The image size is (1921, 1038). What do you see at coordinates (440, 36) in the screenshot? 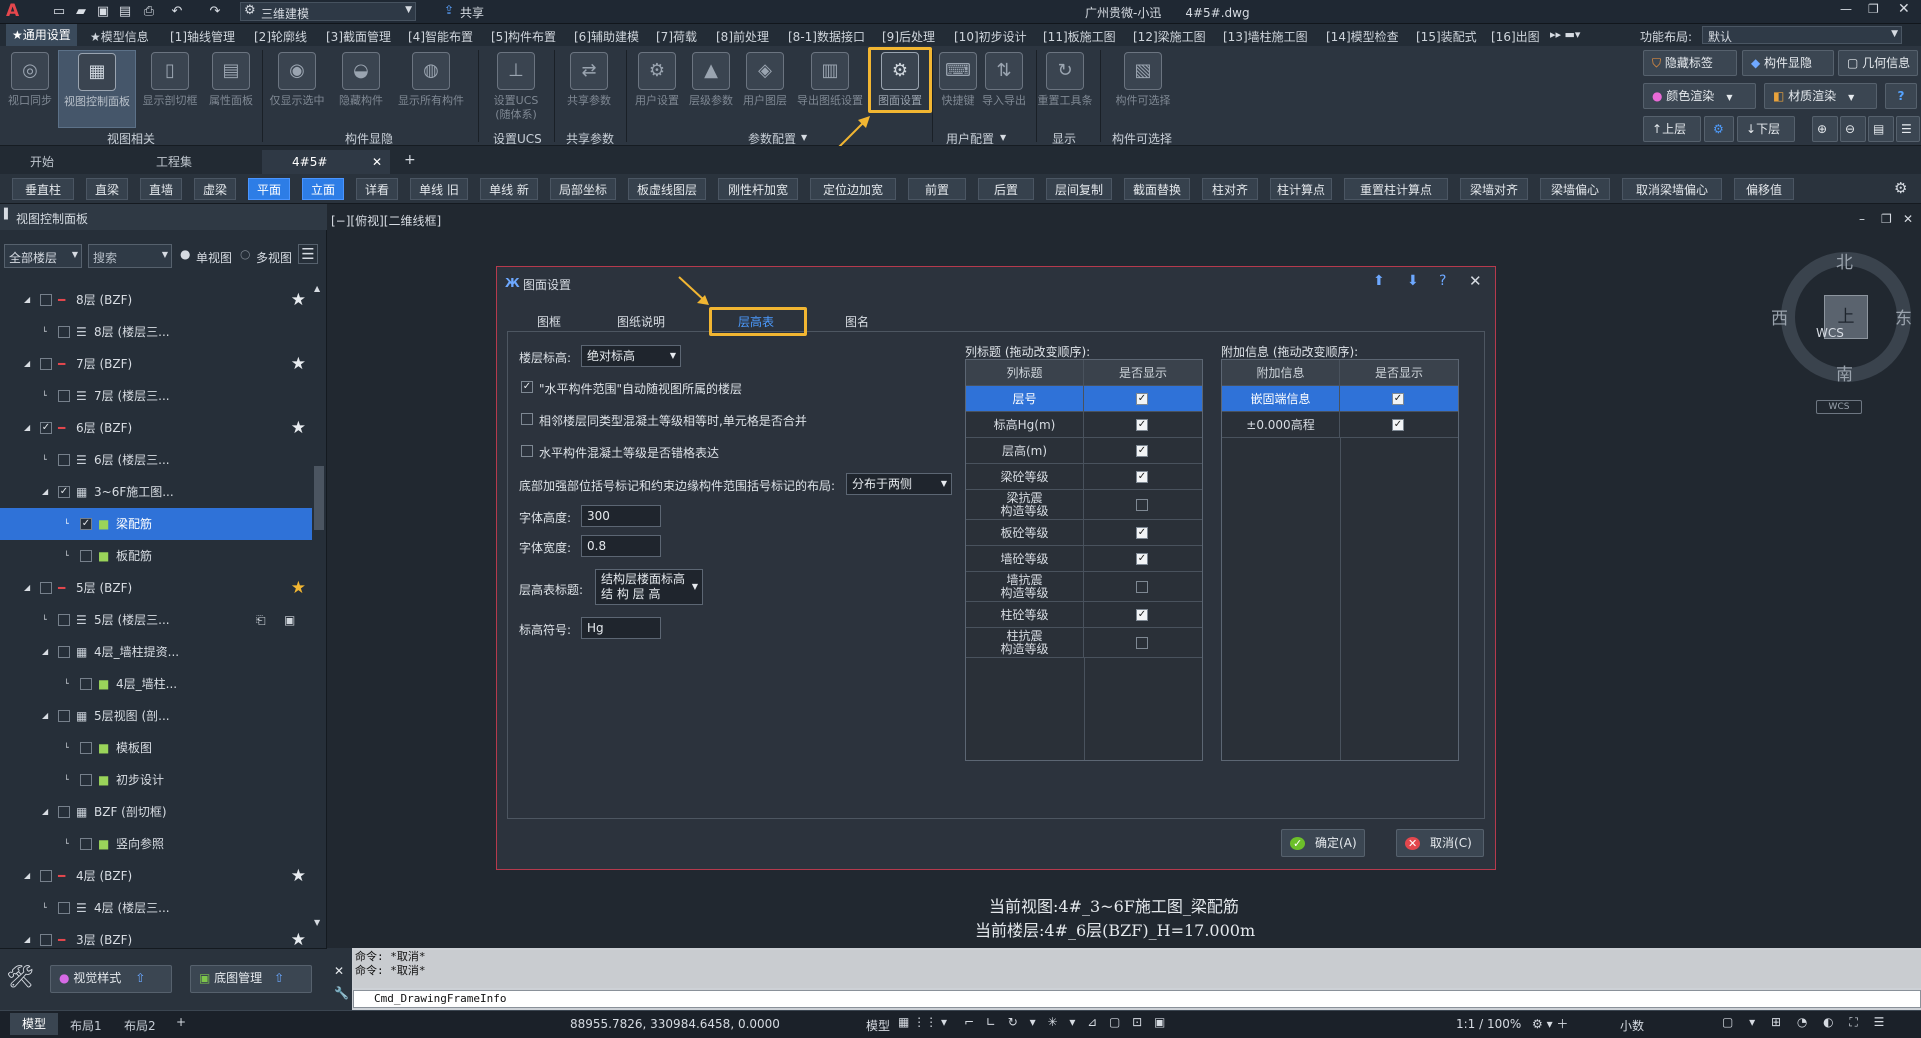
I see `menu-smart-layout: [4]智能布置` at bounding box center [440, 36].